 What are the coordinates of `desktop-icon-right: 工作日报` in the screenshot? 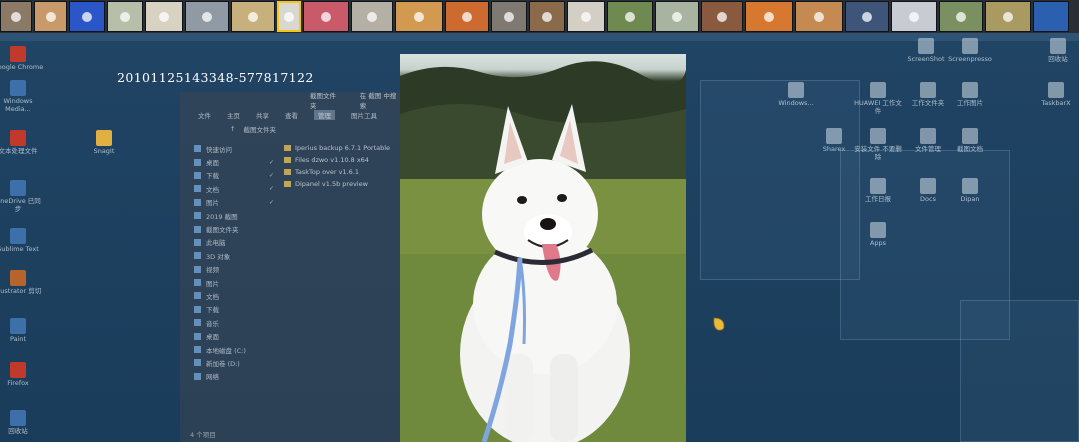 It's located at (878, 191).